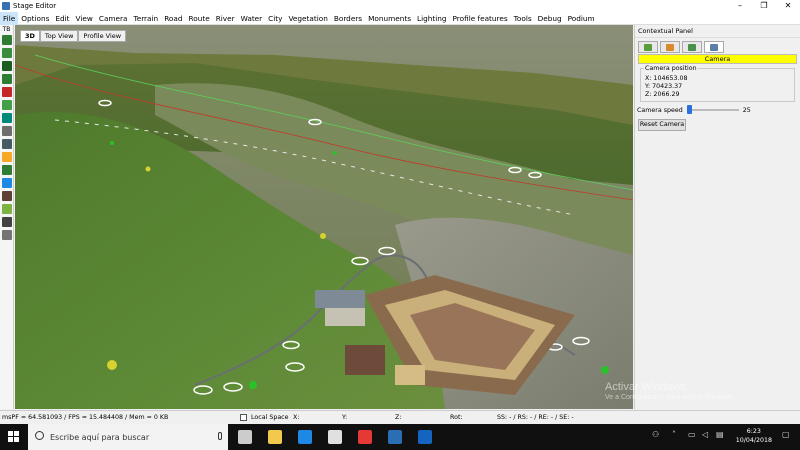 This screenshot has height=450, width=800. What do you see at coordinates (389, 18) in the screenshot?
I see `menu-monuments: Monuments` at bounding box center [389, 18].